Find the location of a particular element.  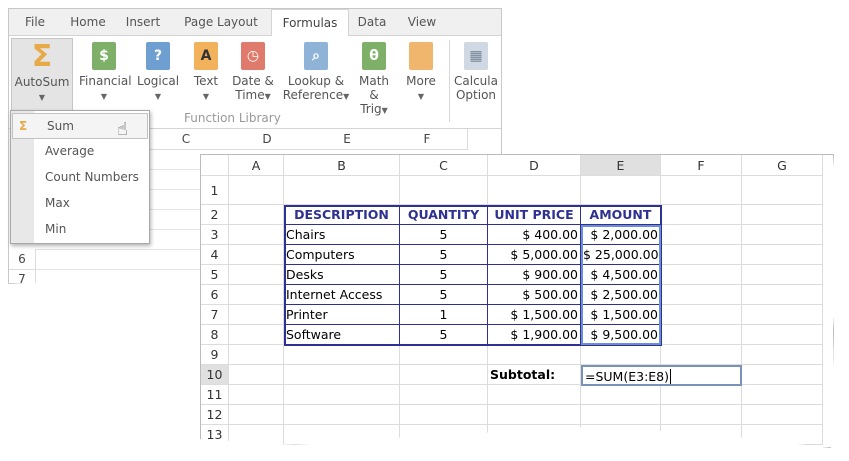

ribbon-button-date: ◷ Date & Time▼ is located at coordinates (253, 76).